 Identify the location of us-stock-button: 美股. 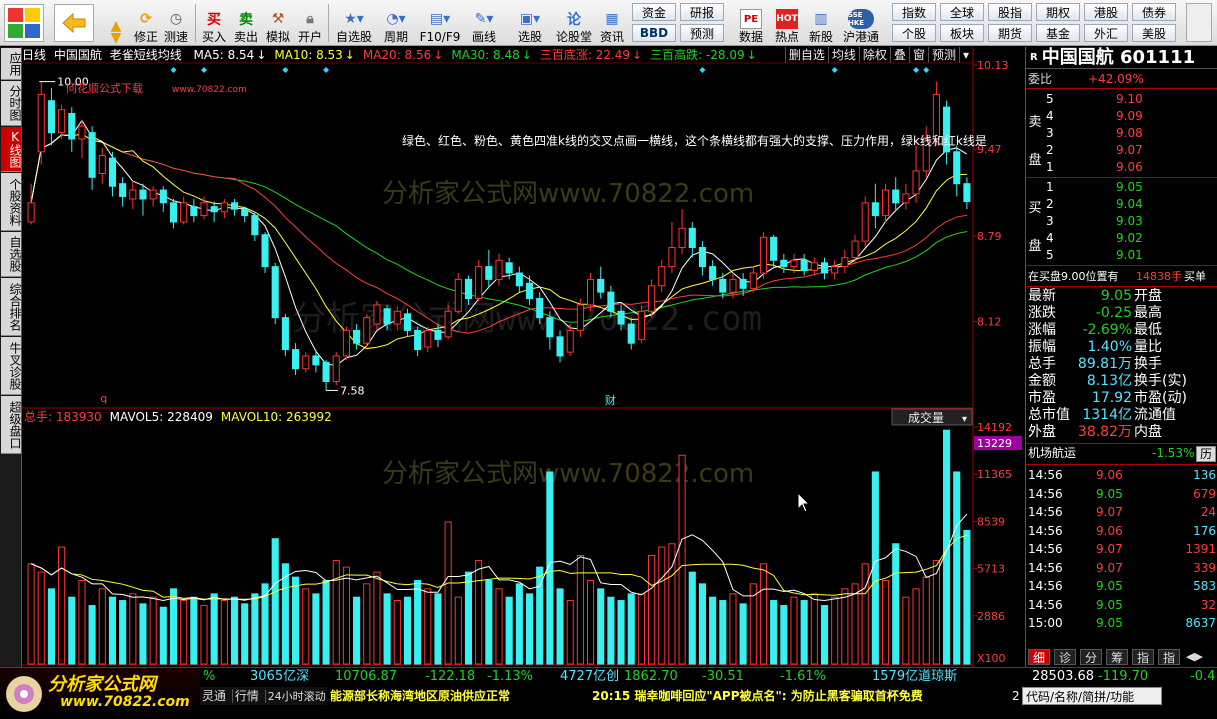
(1154, 33).